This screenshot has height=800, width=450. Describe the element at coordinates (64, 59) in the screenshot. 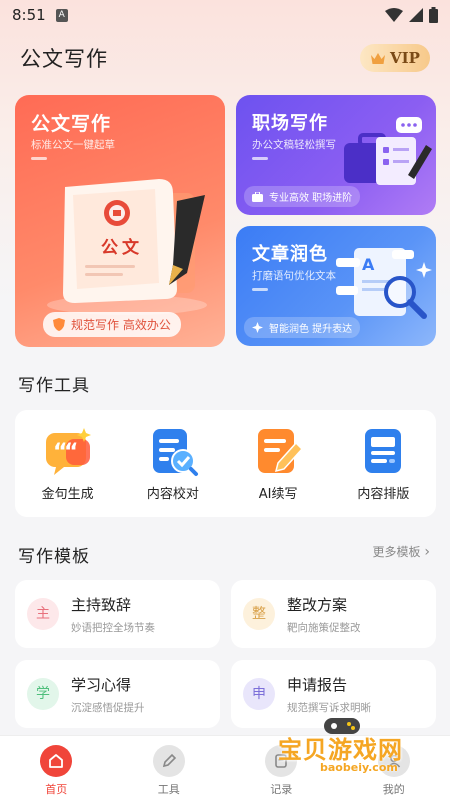

I see `page-title: 公文写作` at that location.